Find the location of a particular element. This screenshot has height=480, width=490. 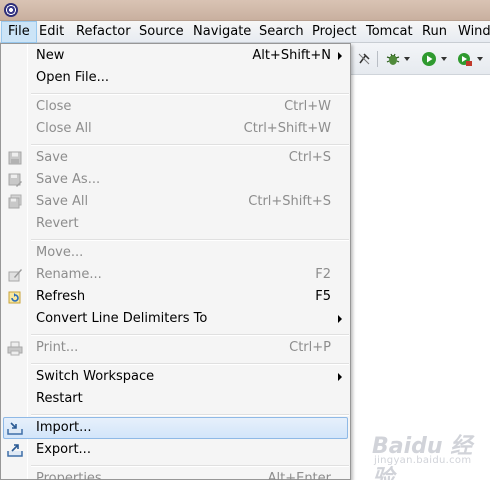

save-all-icon is located at coordinates (15, 202).